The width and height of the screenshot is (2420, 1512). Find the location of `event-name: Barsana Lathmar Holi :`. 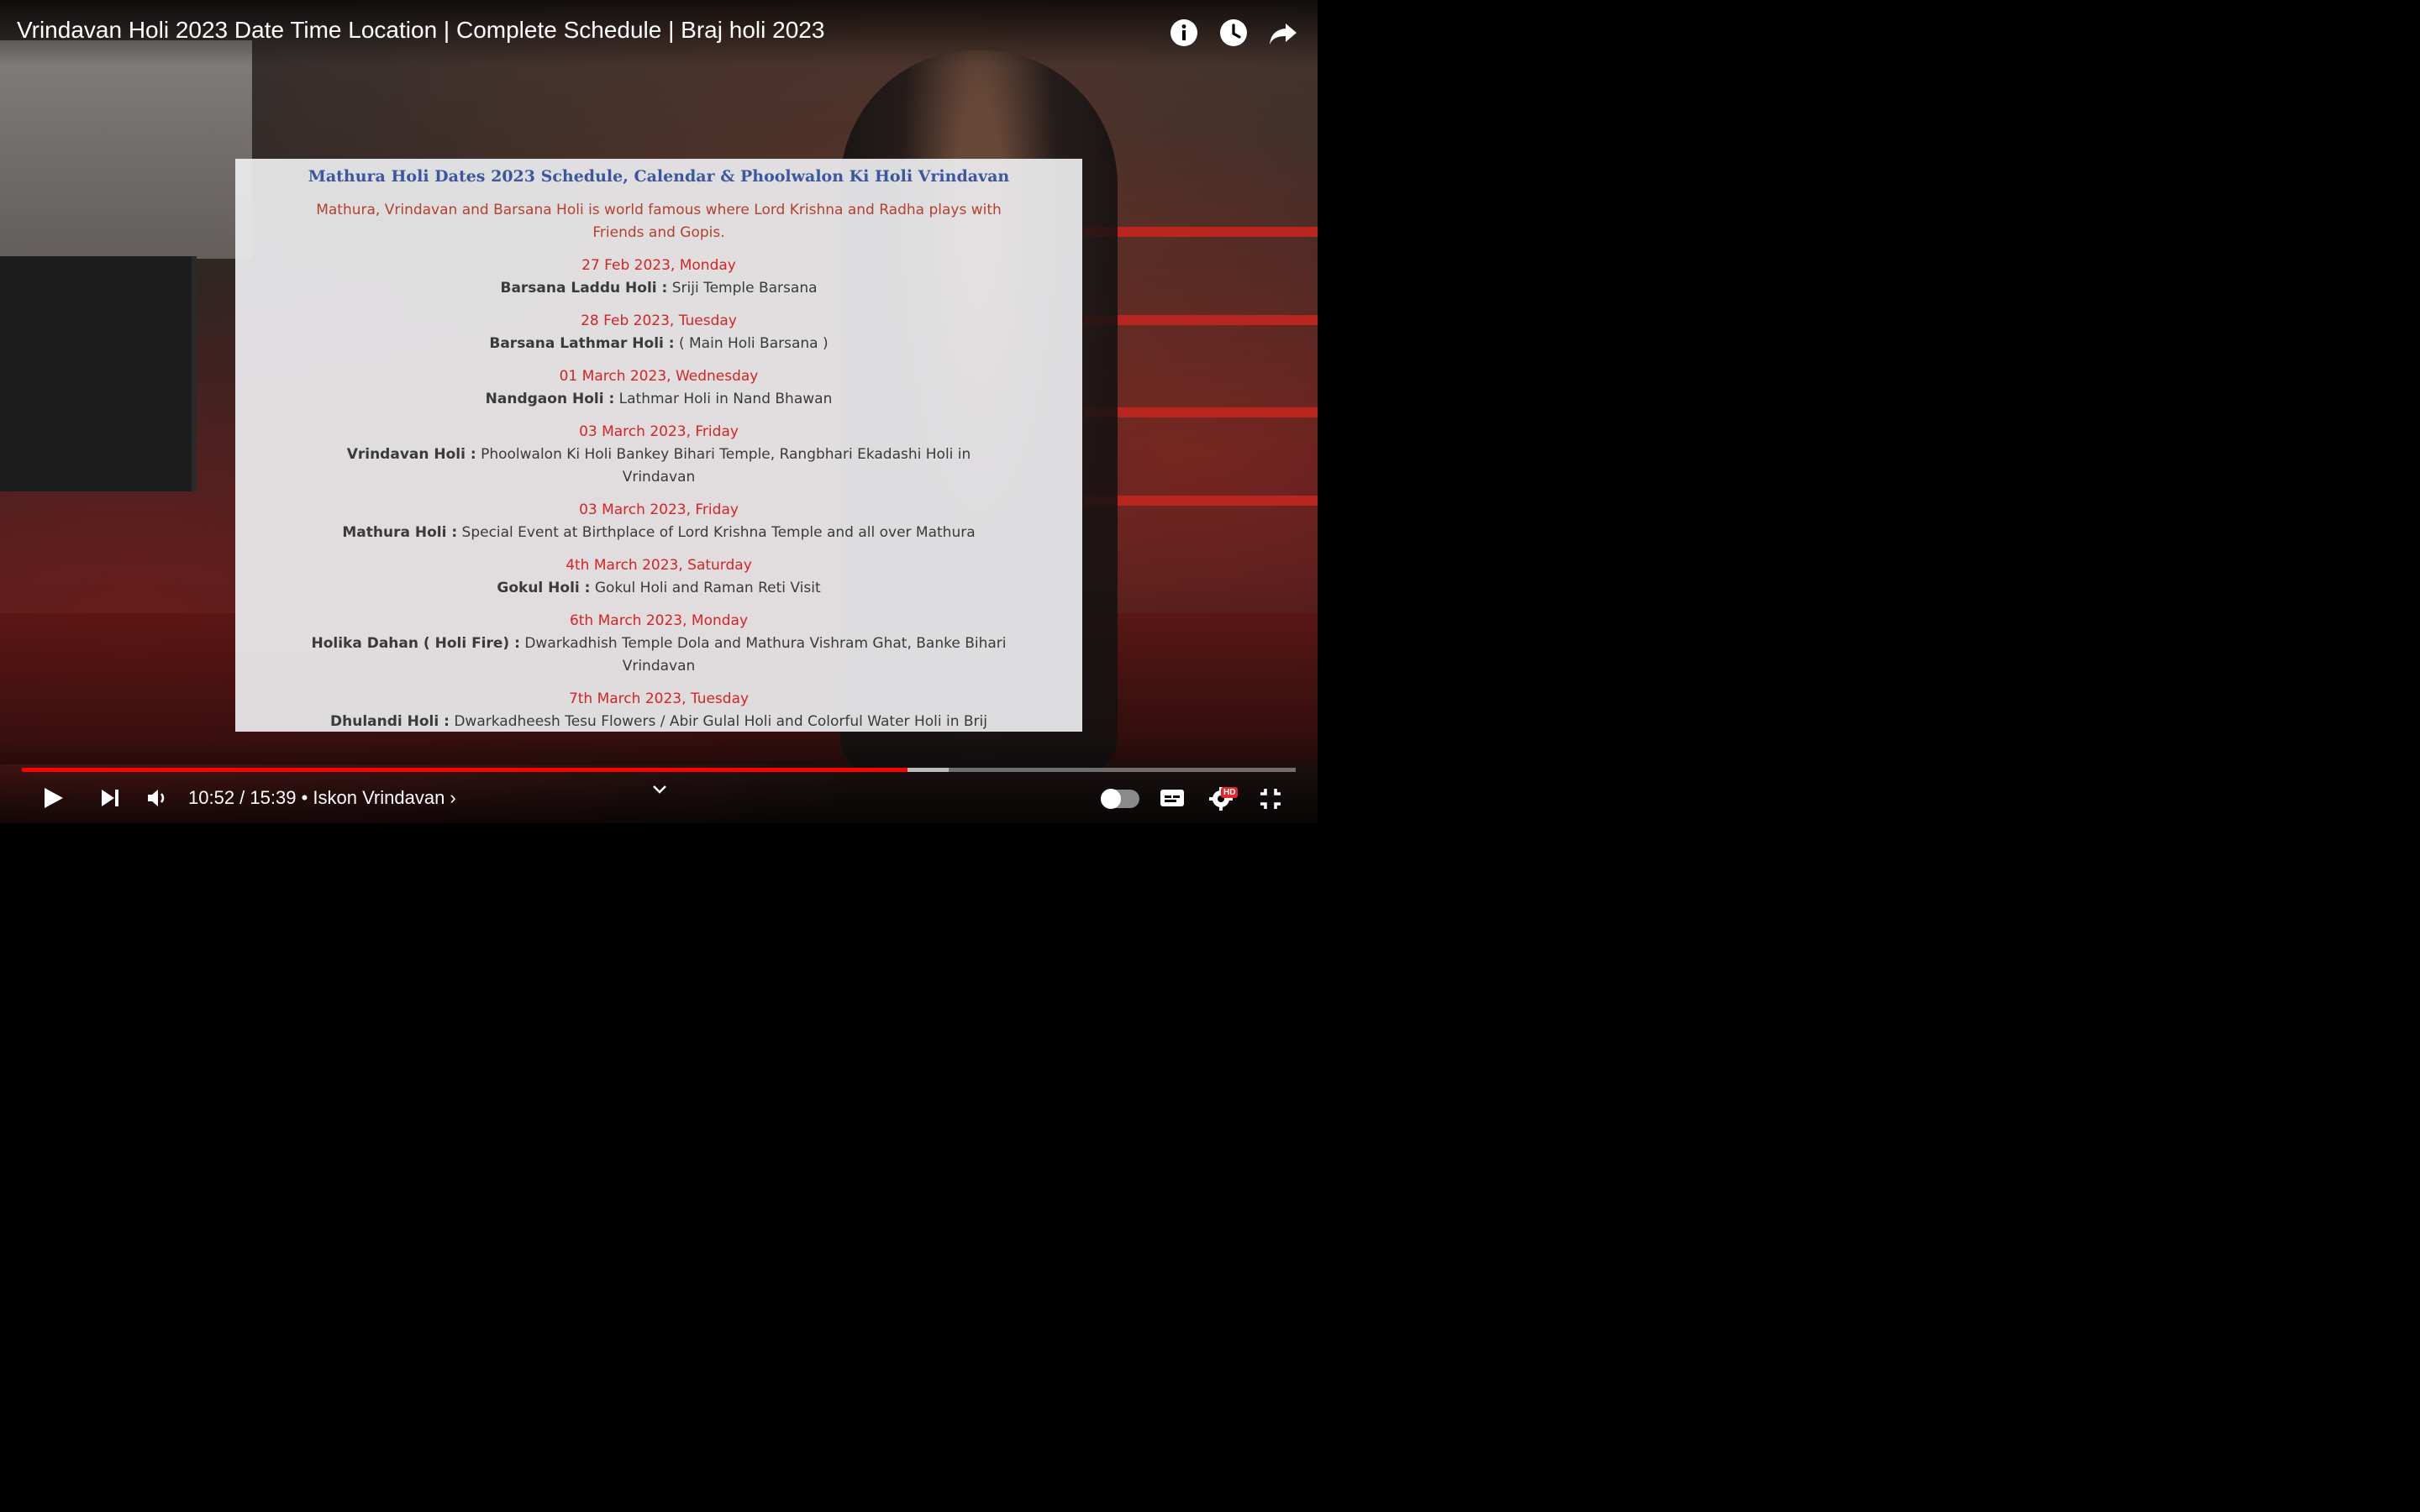

event-name: Barsana Lathmar Holi : is located at coordinates (582, 343).